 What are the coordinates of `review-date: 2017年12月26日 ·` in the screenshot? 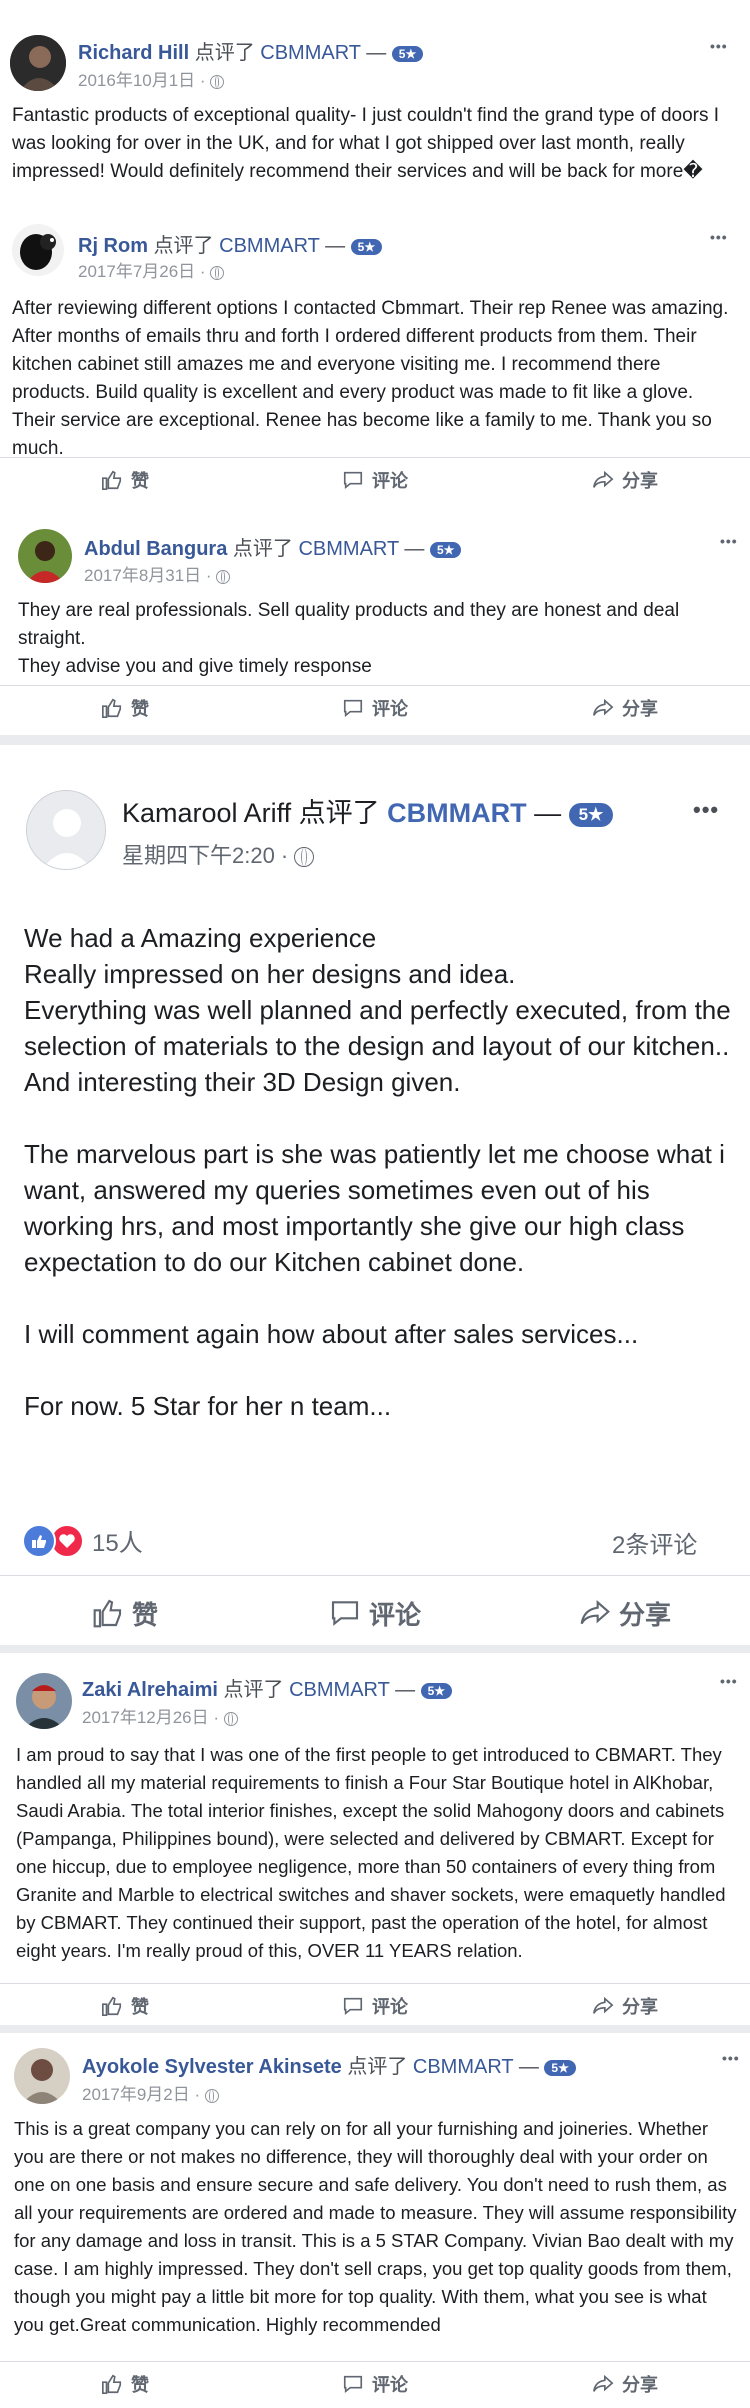 It's located at (150, 1717).